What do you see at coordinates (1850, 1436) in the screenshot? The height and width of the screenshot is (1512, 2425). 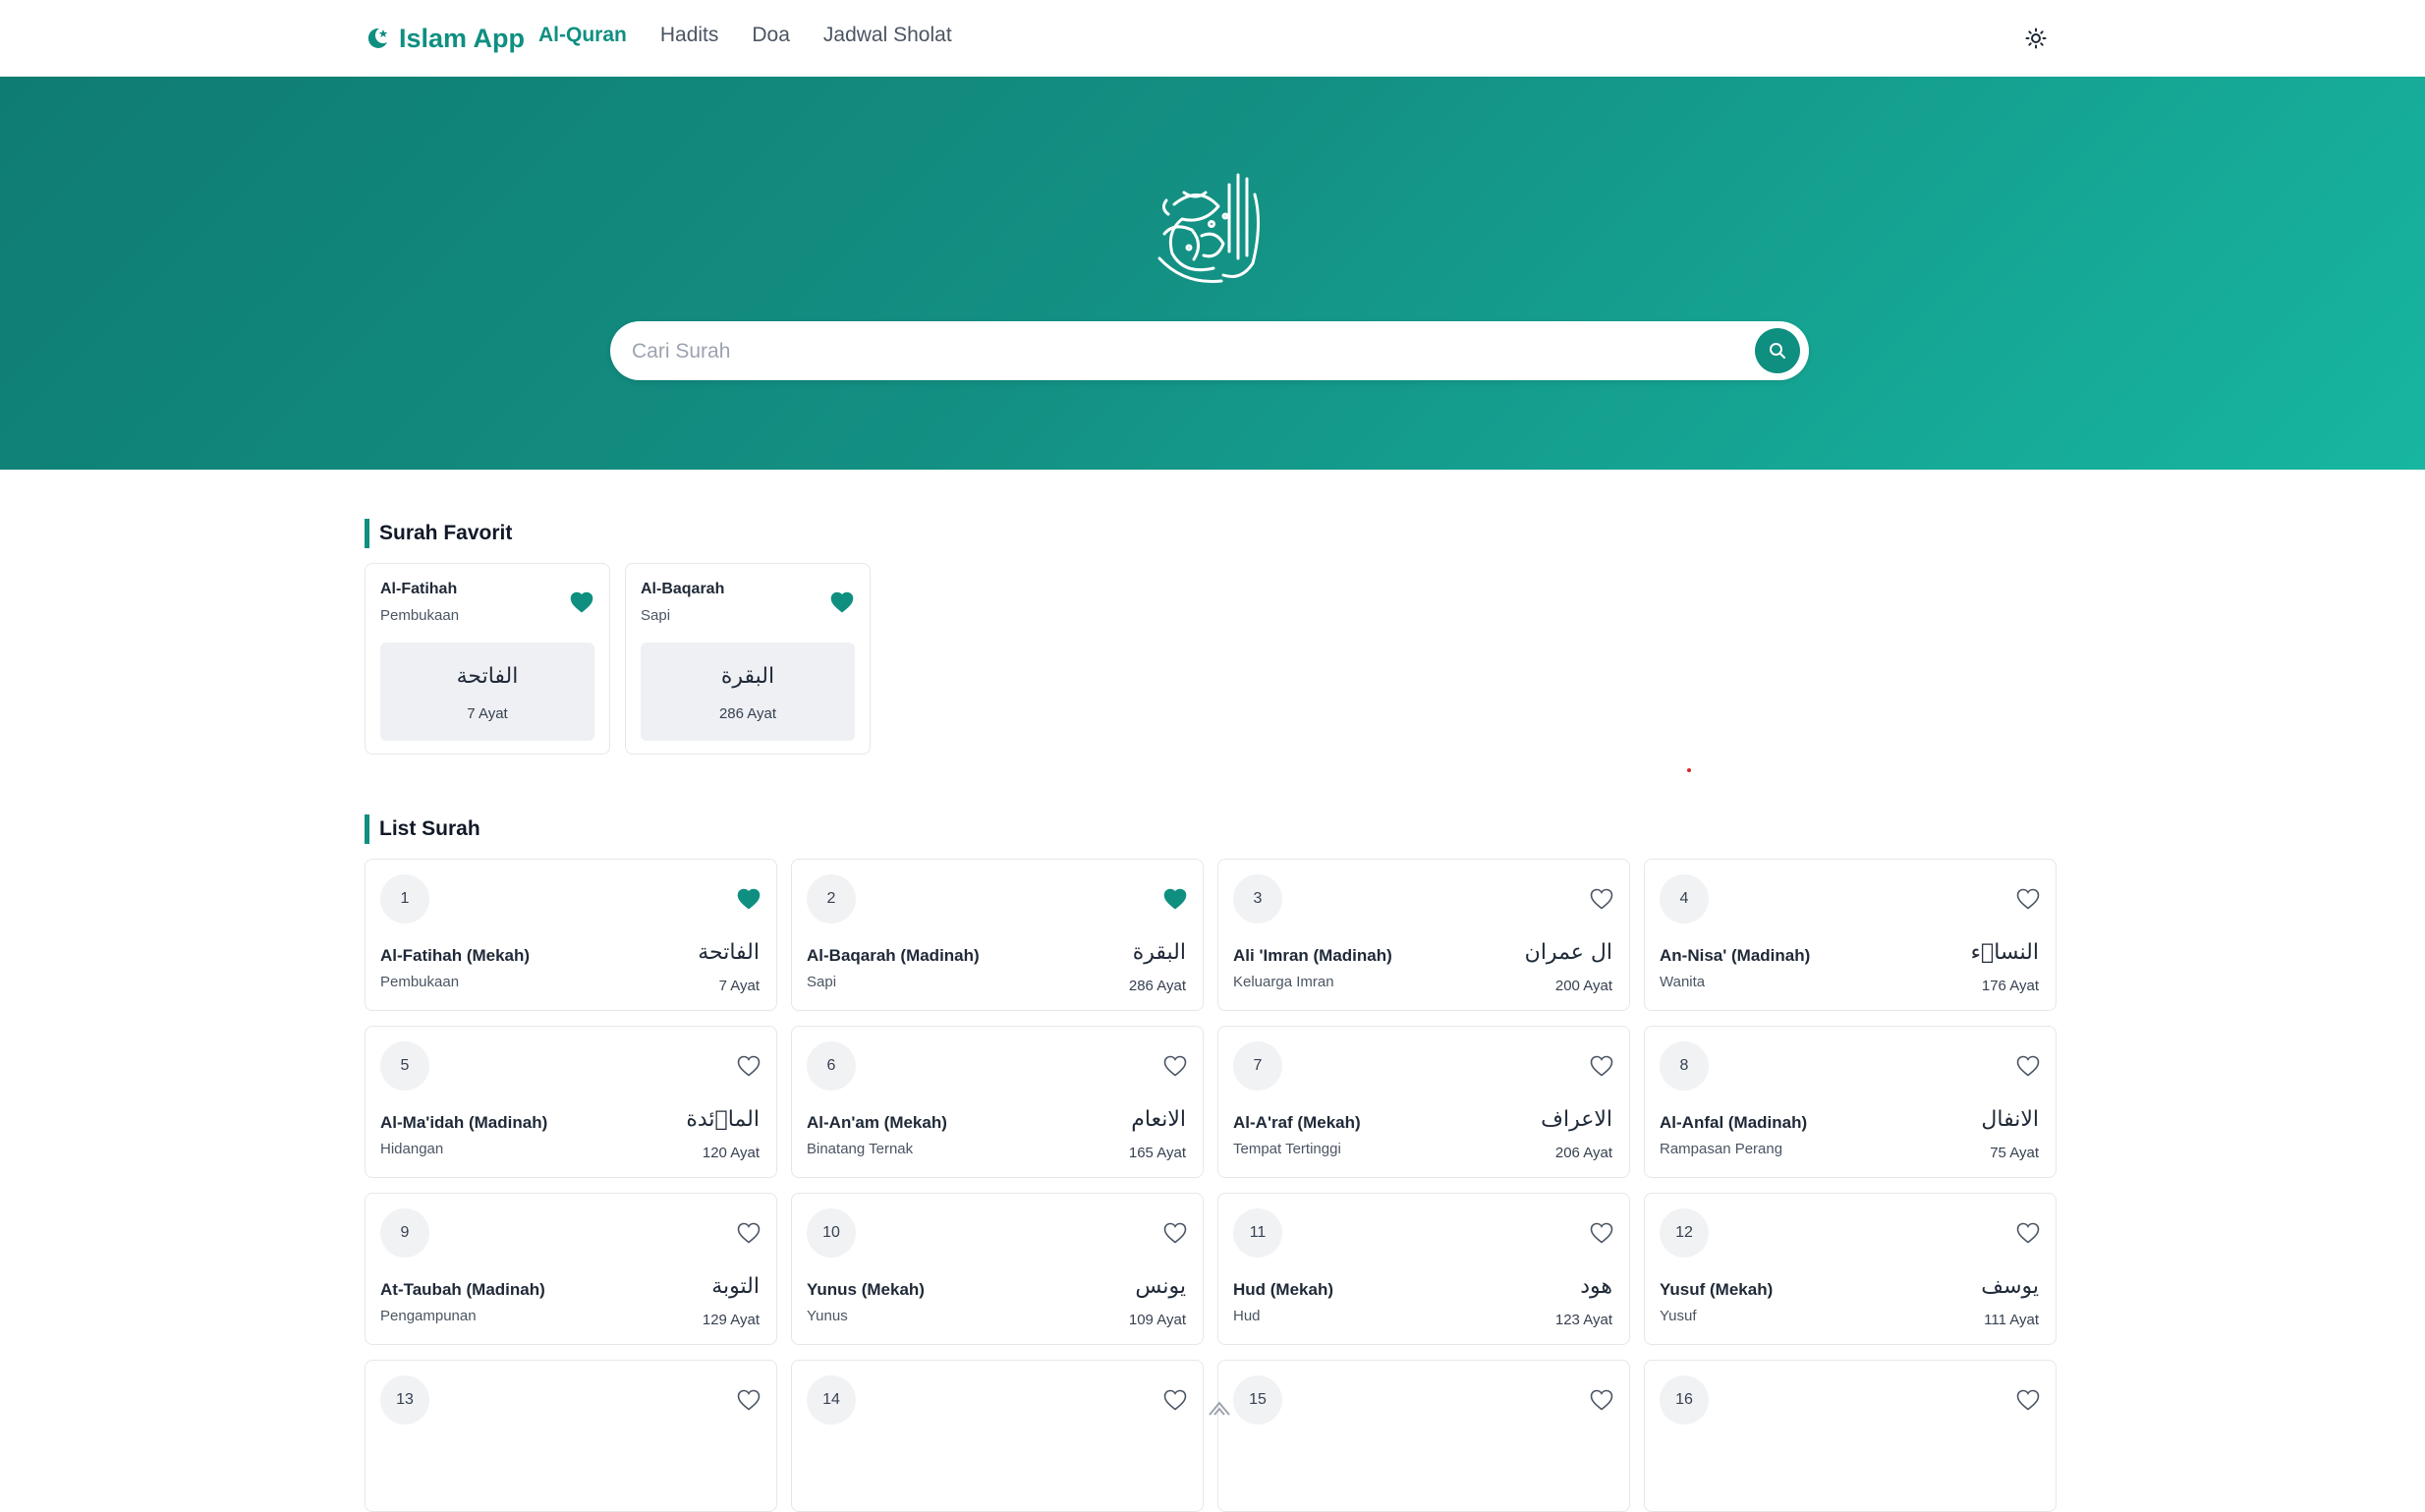 I see `surah-card: 16` at bounding box center [1850, 1436].